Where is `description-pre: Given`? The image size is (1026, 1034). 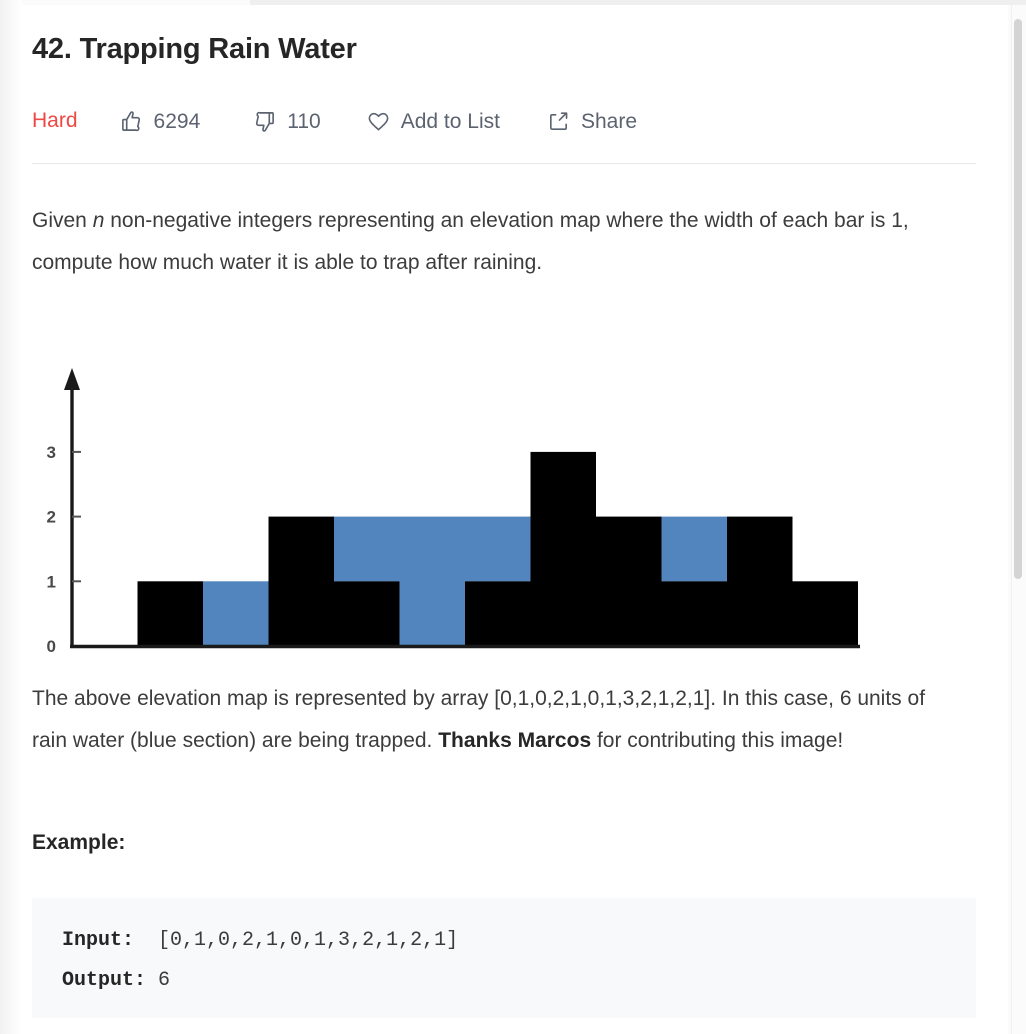 description-pre: Given is located at coordinates (62, 220).